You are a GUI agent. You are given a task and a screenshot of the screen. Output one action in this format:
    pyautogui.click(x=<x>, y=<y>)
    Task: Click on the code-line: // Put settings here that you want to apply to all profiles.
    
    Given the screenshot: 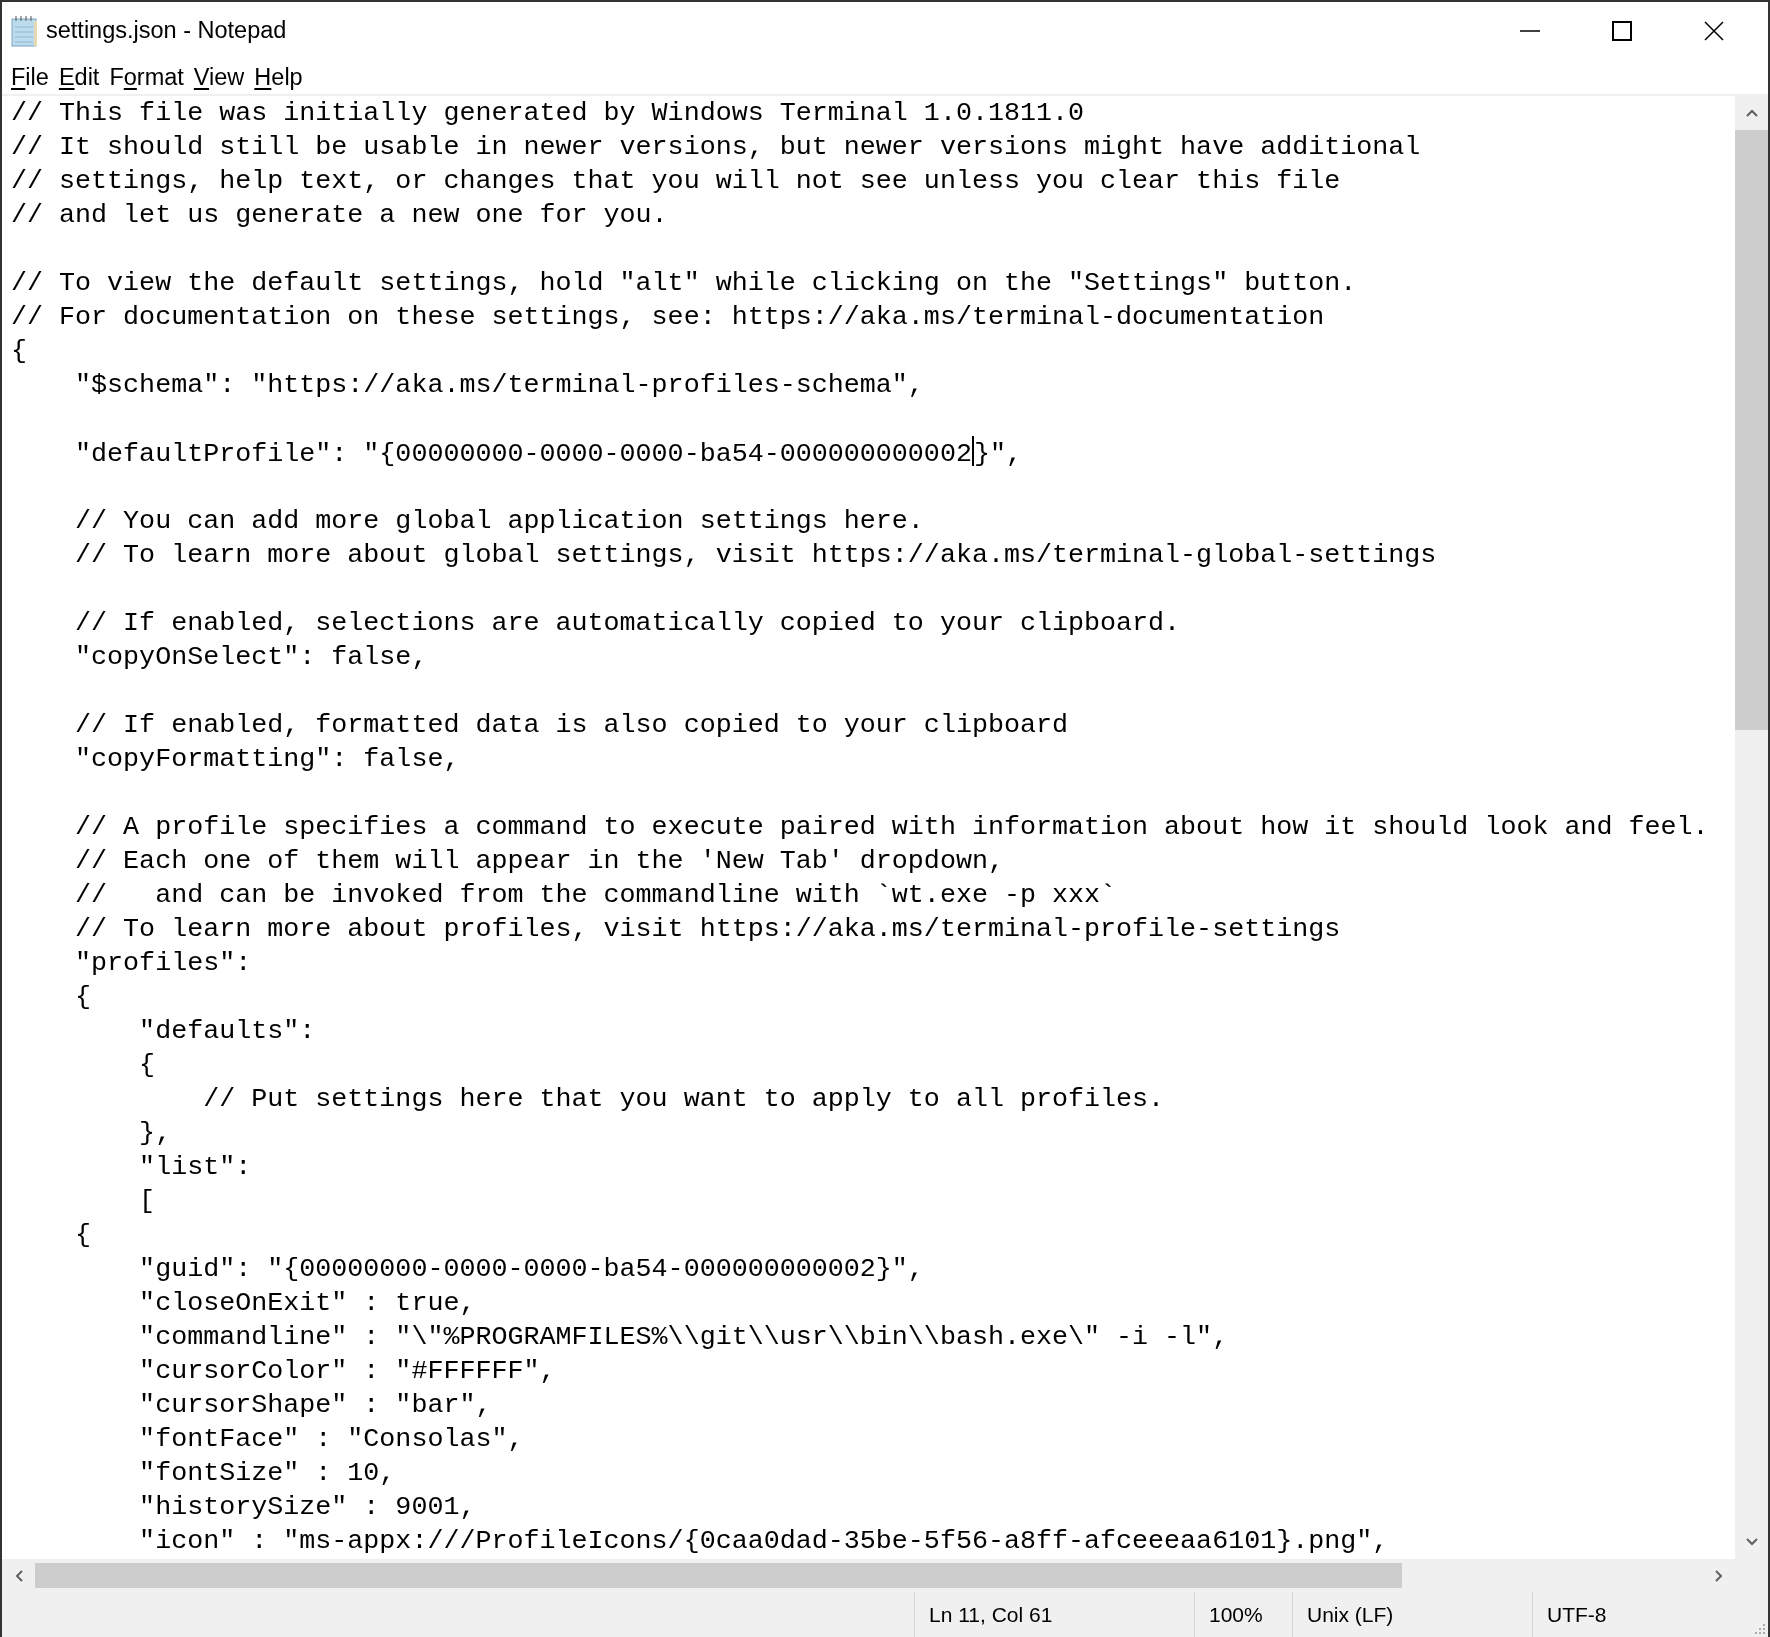 What is the action you would take?
    pyautogui.click(x=684, y=1099)
    